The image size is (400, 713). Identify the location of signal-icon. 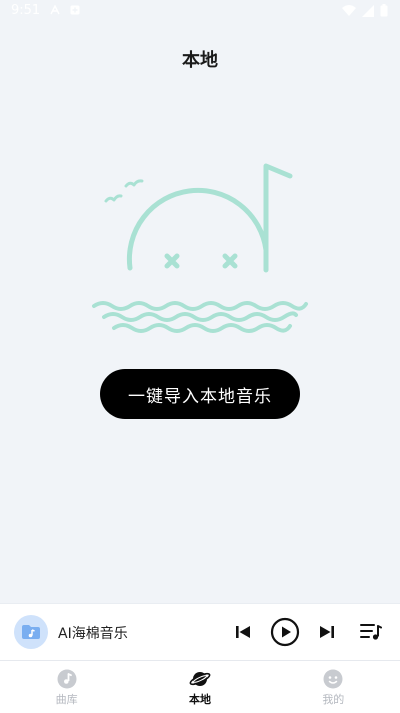
(368, 10).